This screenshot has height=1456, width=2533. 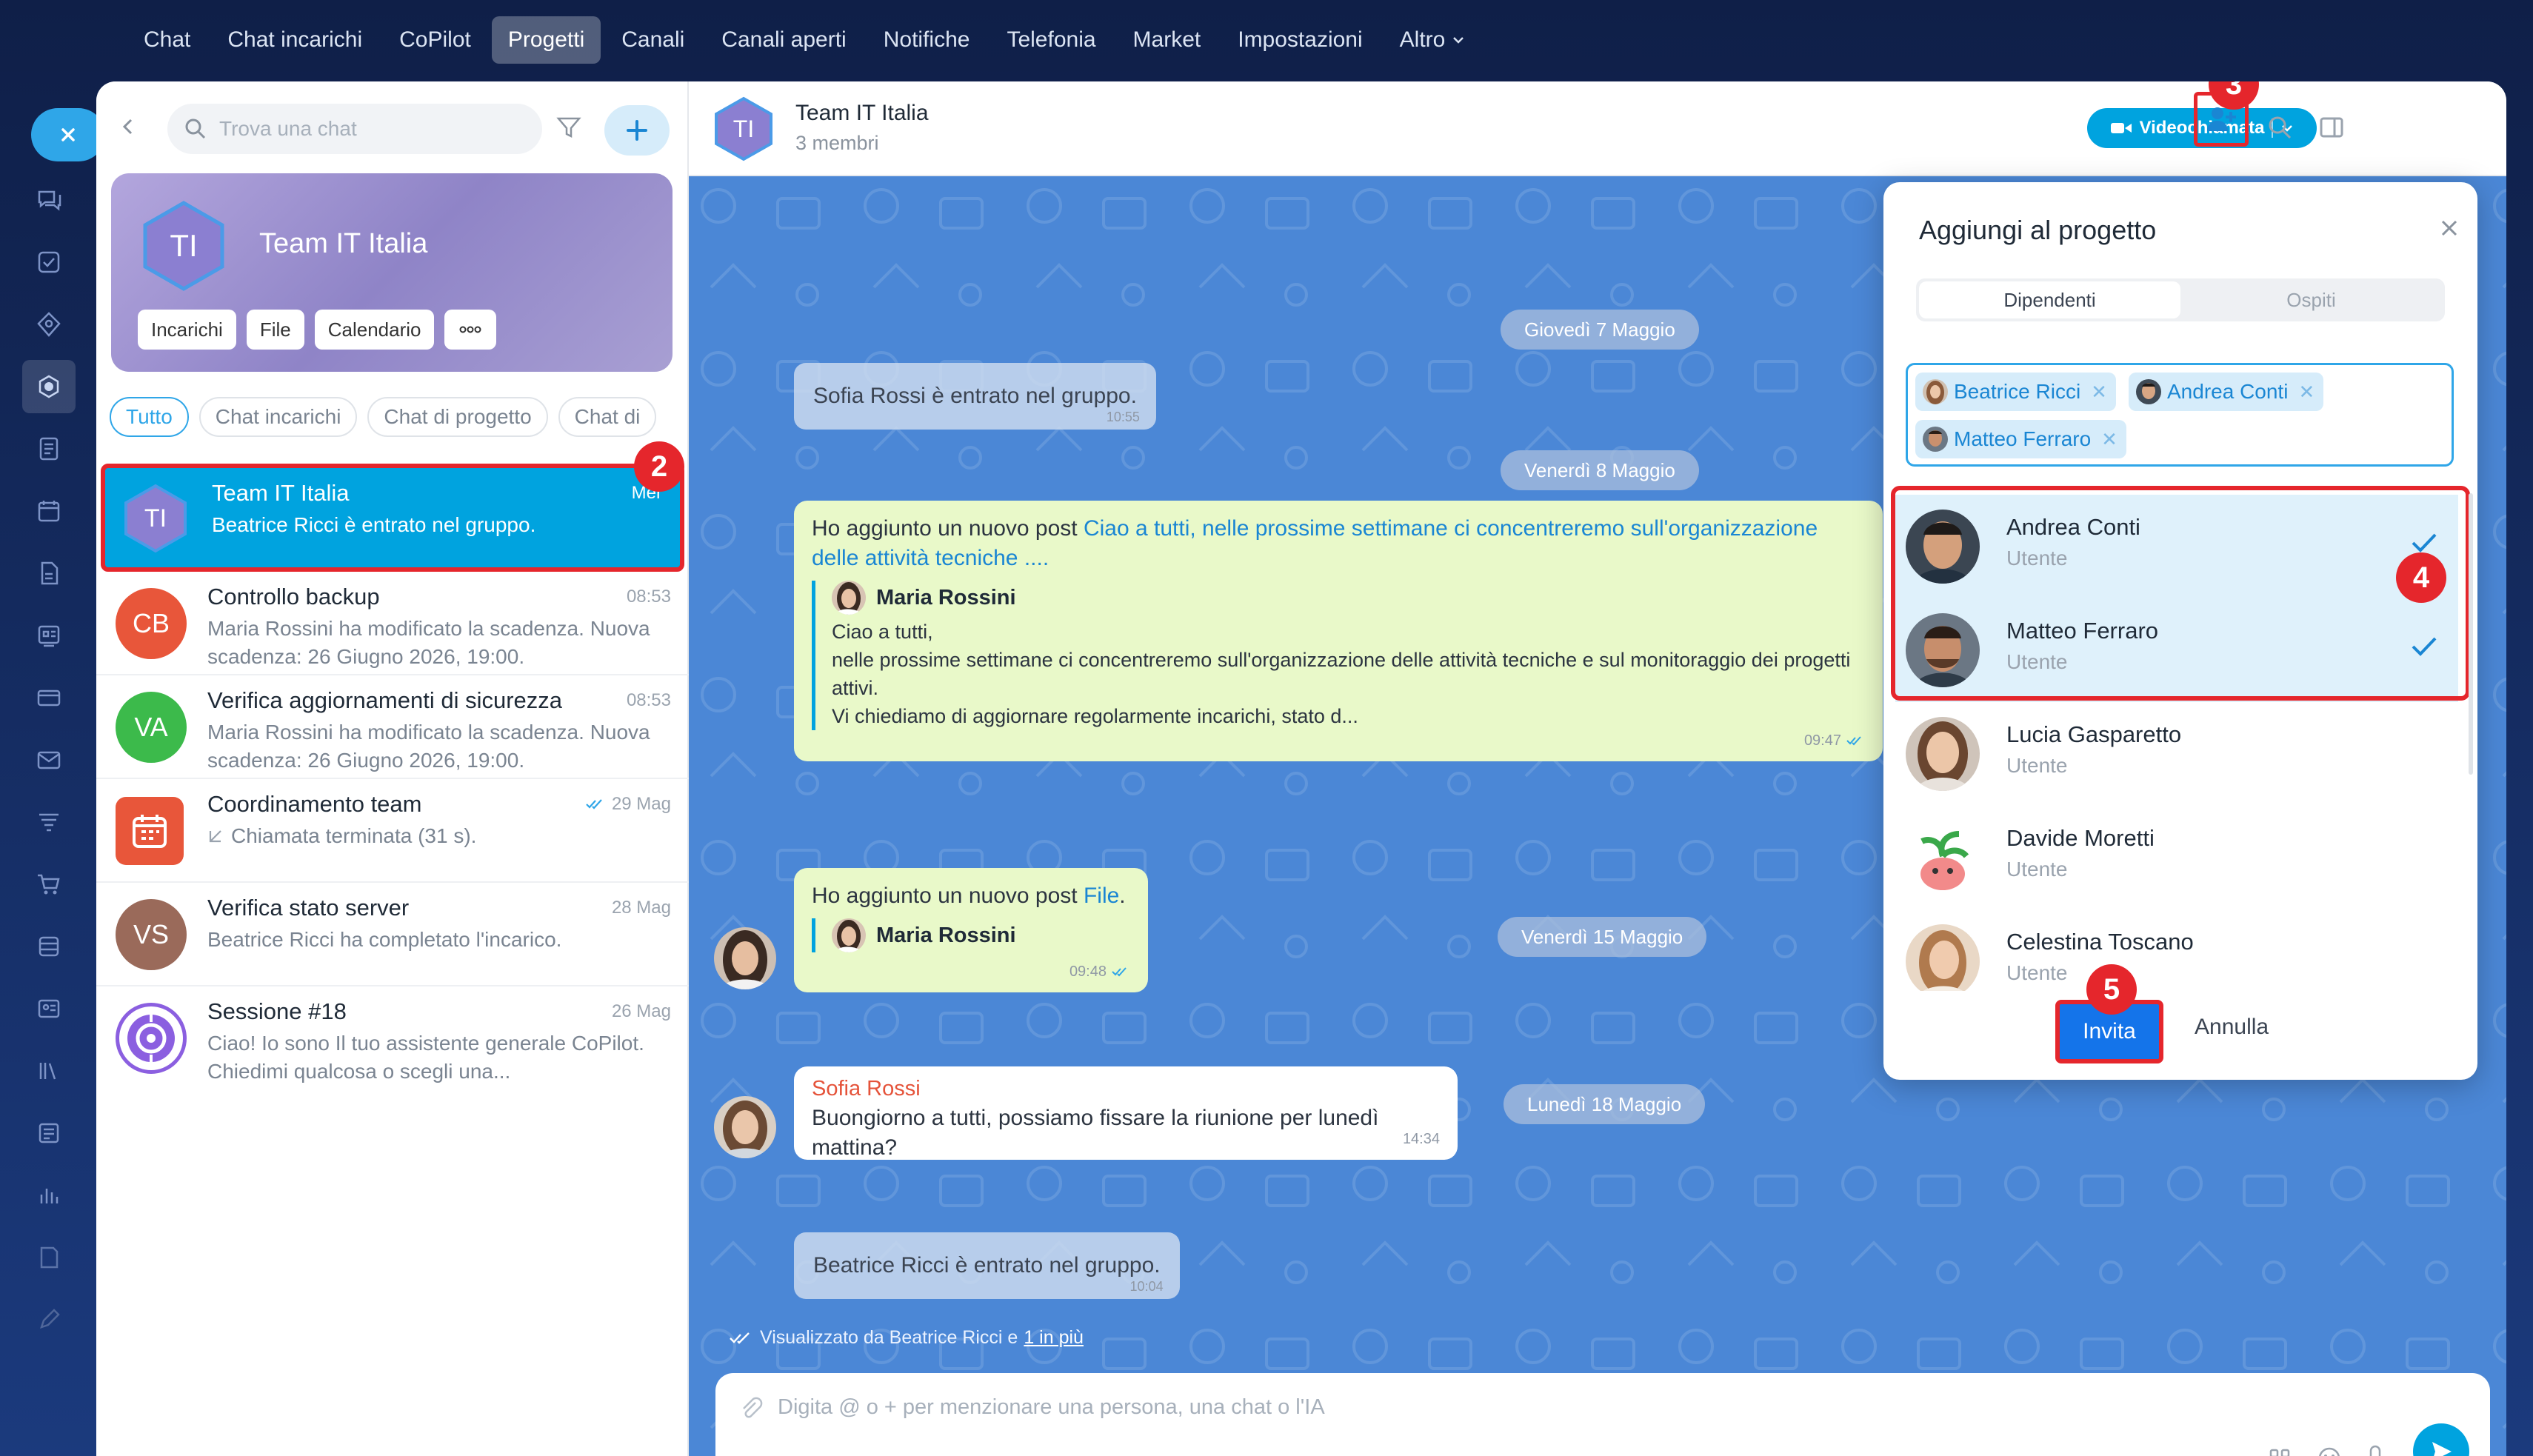 What do you see at coordinates (49, 1195) in the screenshot?
I see `rail-analytics-icon` at bounding box center [49, 1195].